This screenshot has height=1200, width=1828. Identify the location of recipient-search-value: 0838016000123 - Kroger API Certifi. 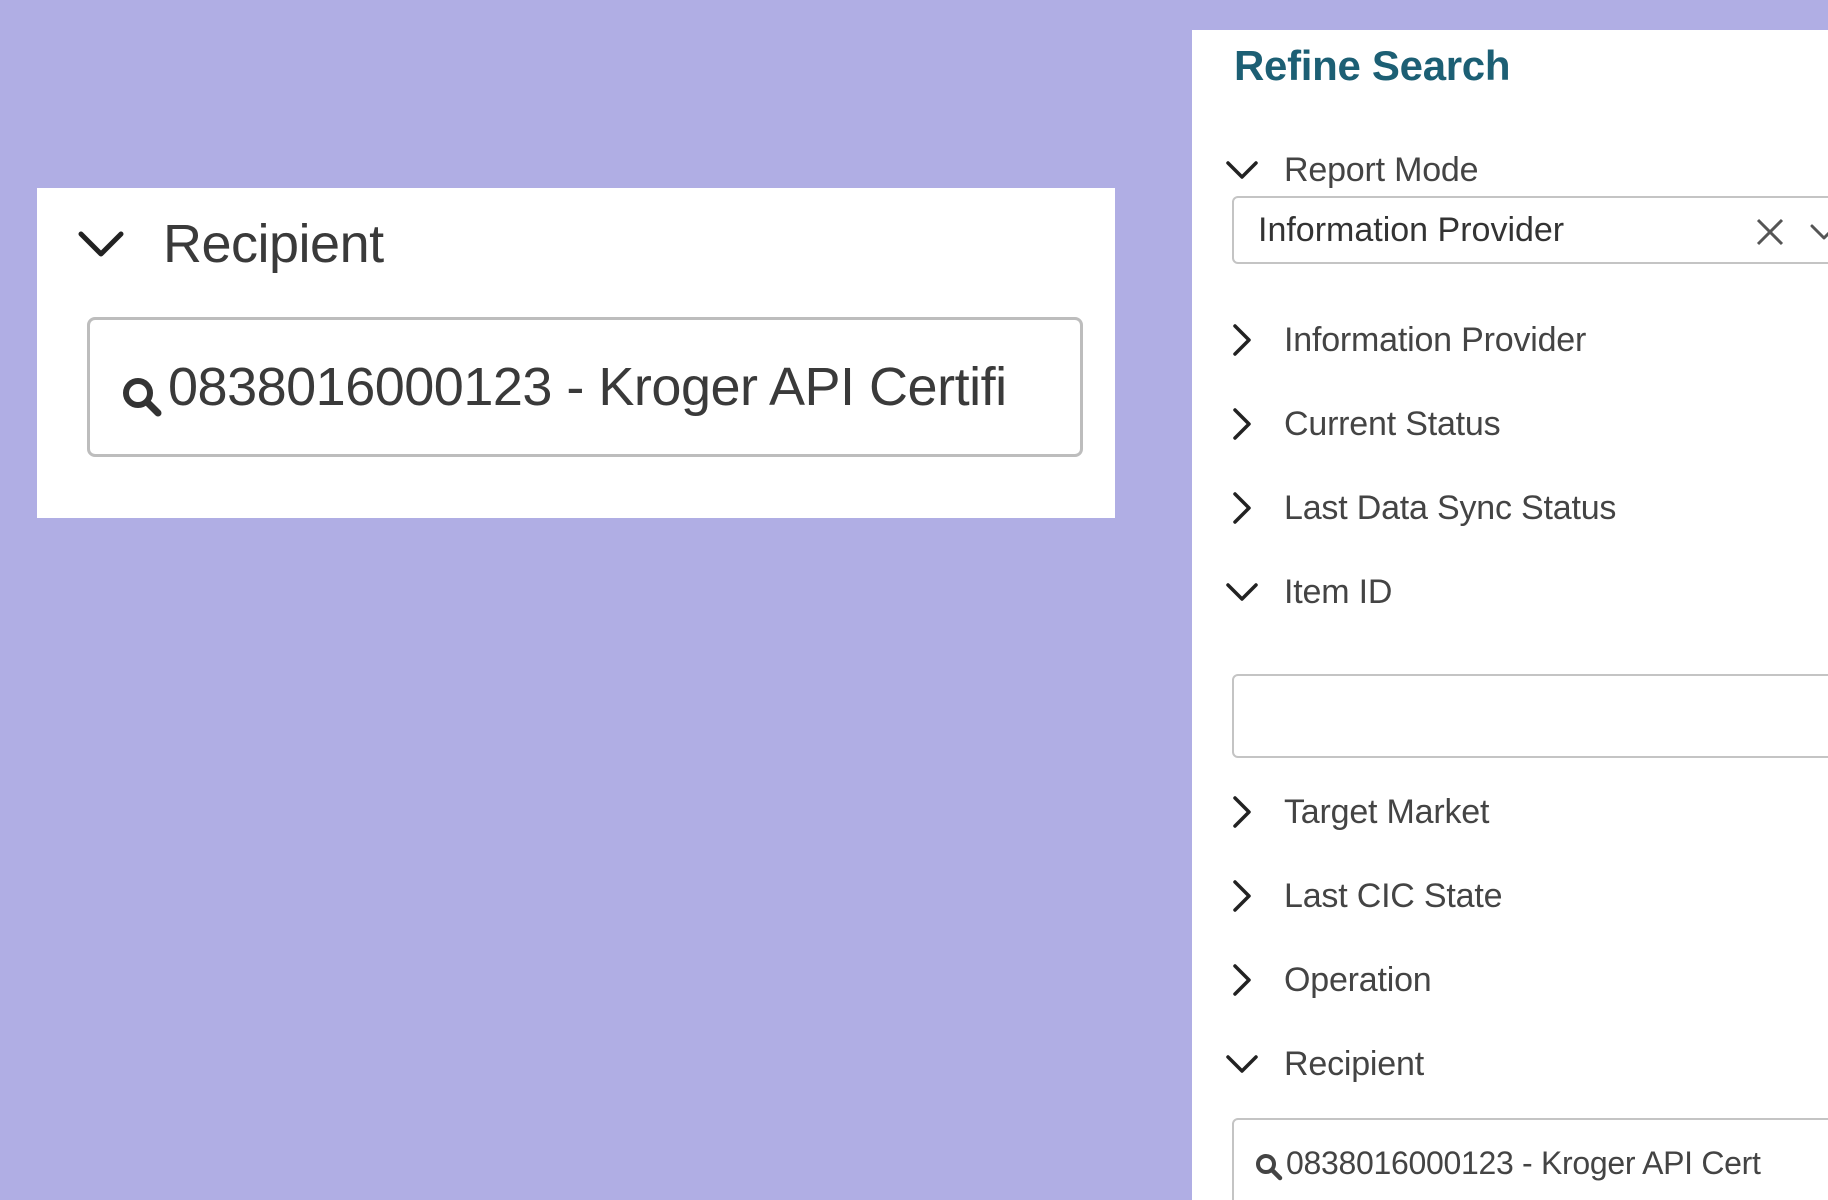
(587, 387).